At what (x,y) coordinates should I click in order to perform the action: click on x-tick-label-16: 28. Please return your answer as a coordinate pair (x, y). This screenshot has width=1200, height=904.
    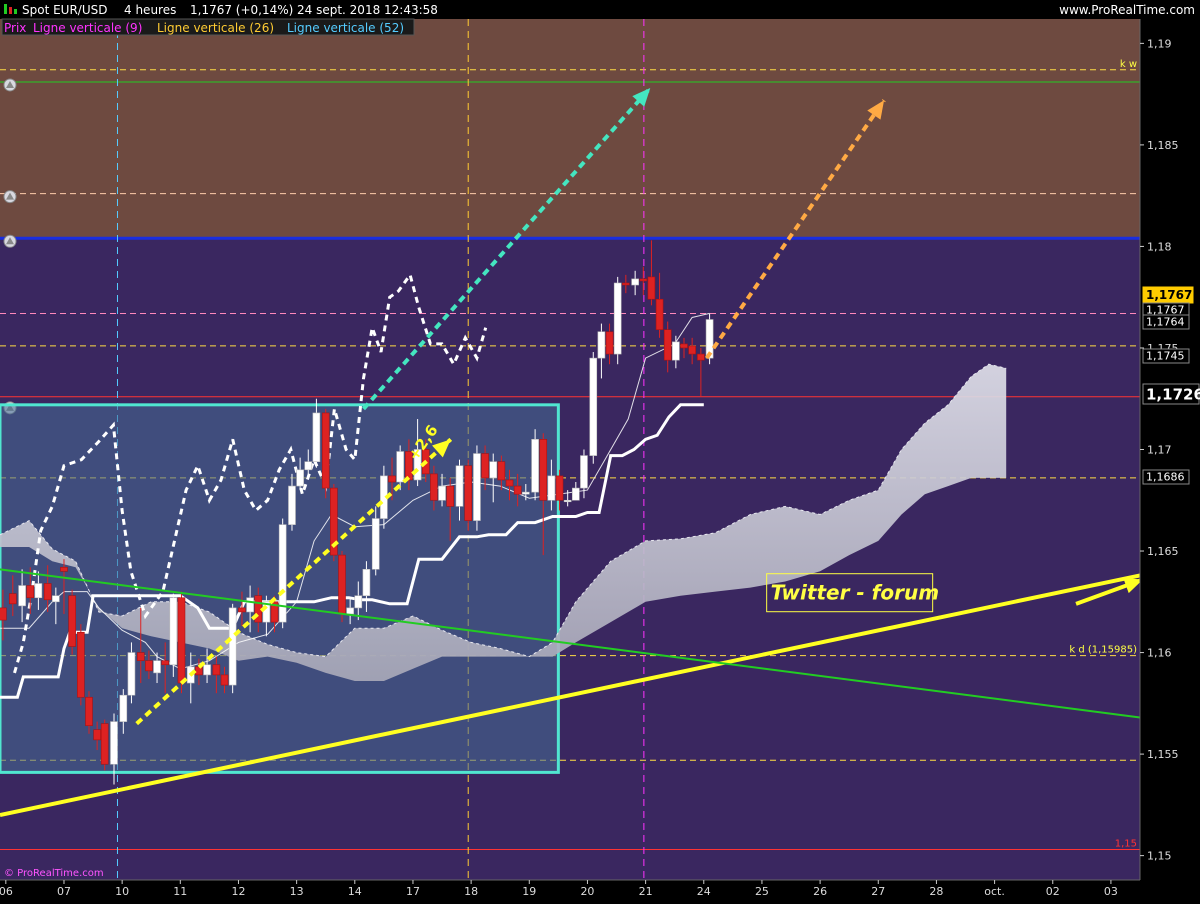
    Looking at the image, I should click on (936, 891).